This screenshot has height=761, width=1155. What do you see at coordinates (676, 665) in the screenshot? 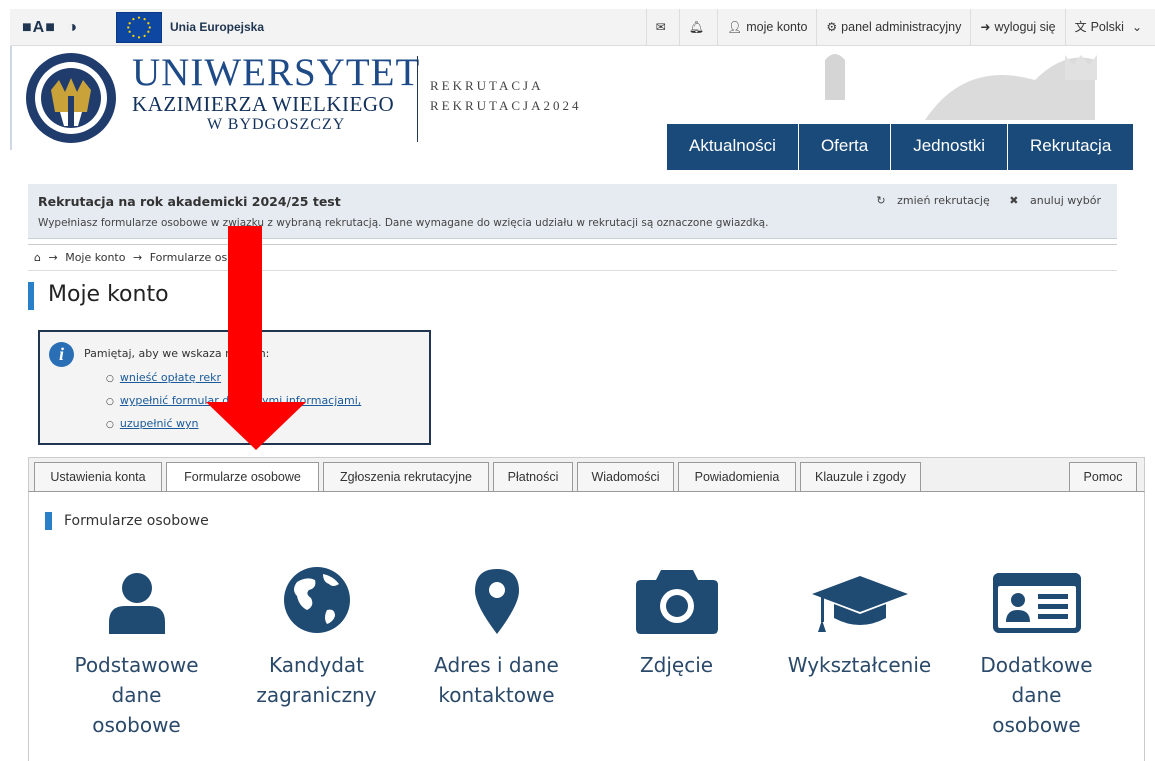
I see `tile-label-line: Zdjęcie` at bounding box center [676, 665].